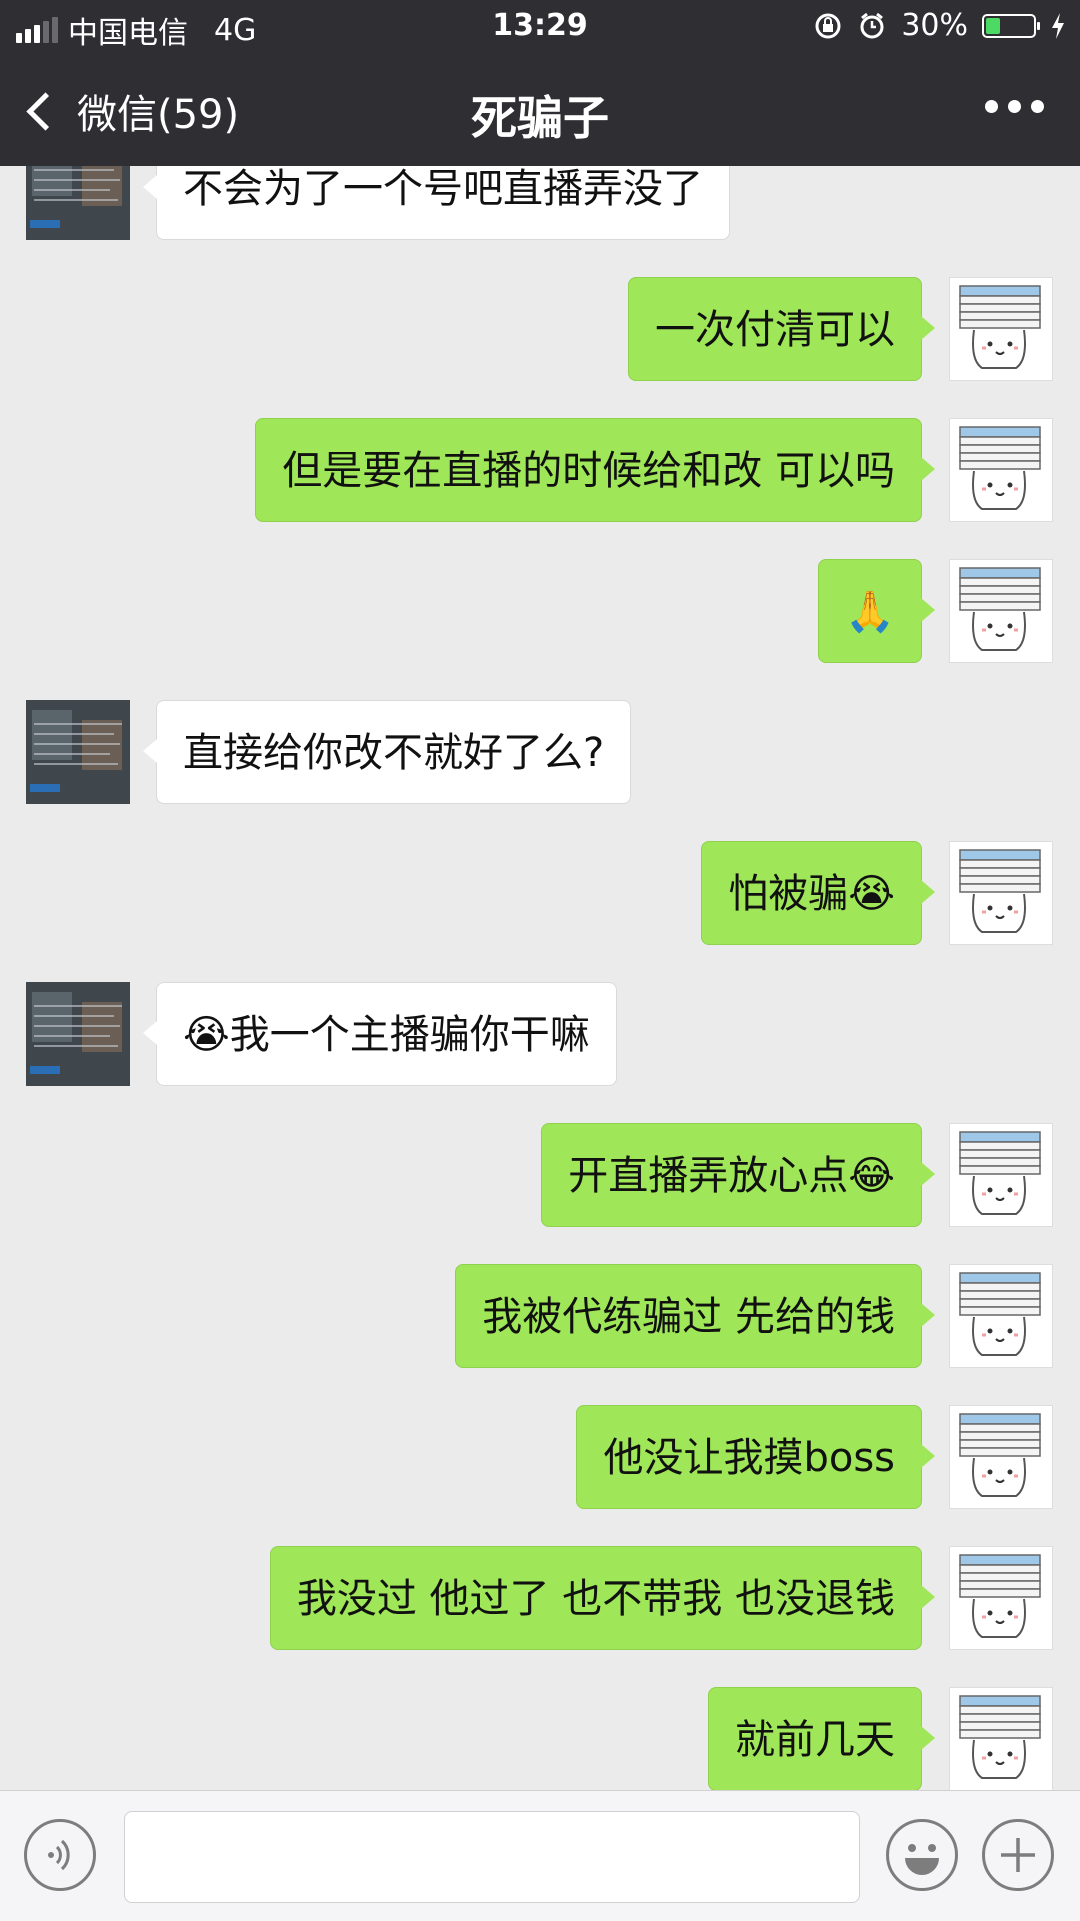  I want to click on my-message-bubble: 一次付清可以, so click(781, 329).